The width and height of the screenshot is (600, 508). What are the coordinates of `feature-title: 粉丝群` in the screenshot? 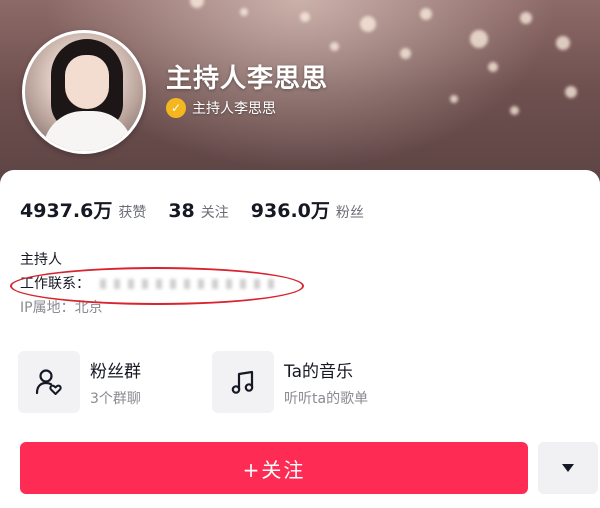 It's located at (115, 371).